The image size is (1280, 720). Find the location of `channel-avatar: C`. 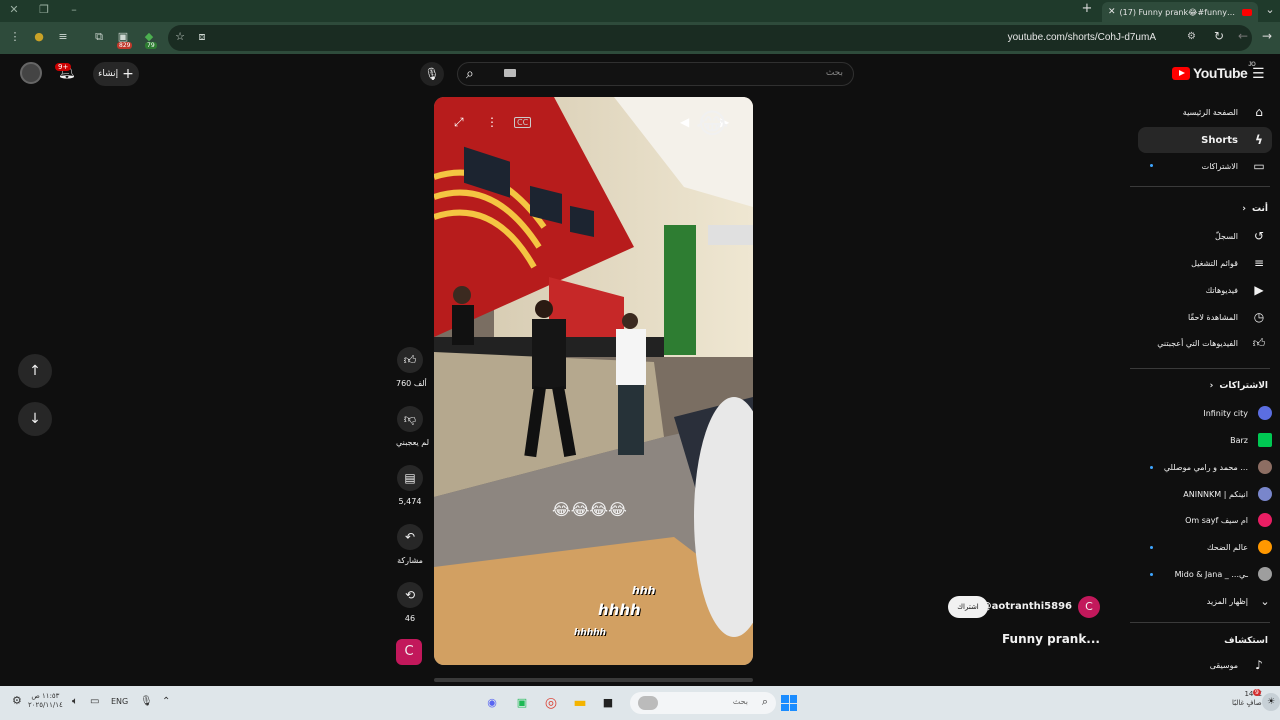

channel-avatar: C is located at coordinates (1089, 607).